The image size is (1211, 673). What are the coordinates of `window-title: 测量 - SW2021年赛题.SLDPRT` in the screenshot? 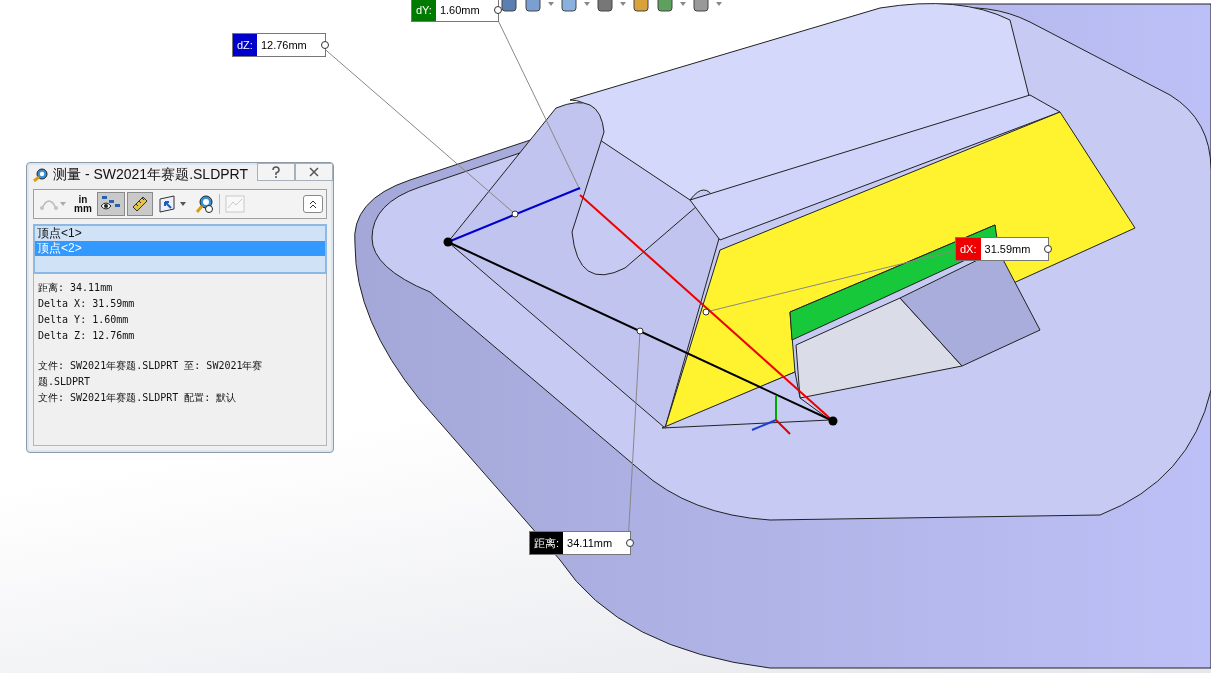 It's located at (151, 175).